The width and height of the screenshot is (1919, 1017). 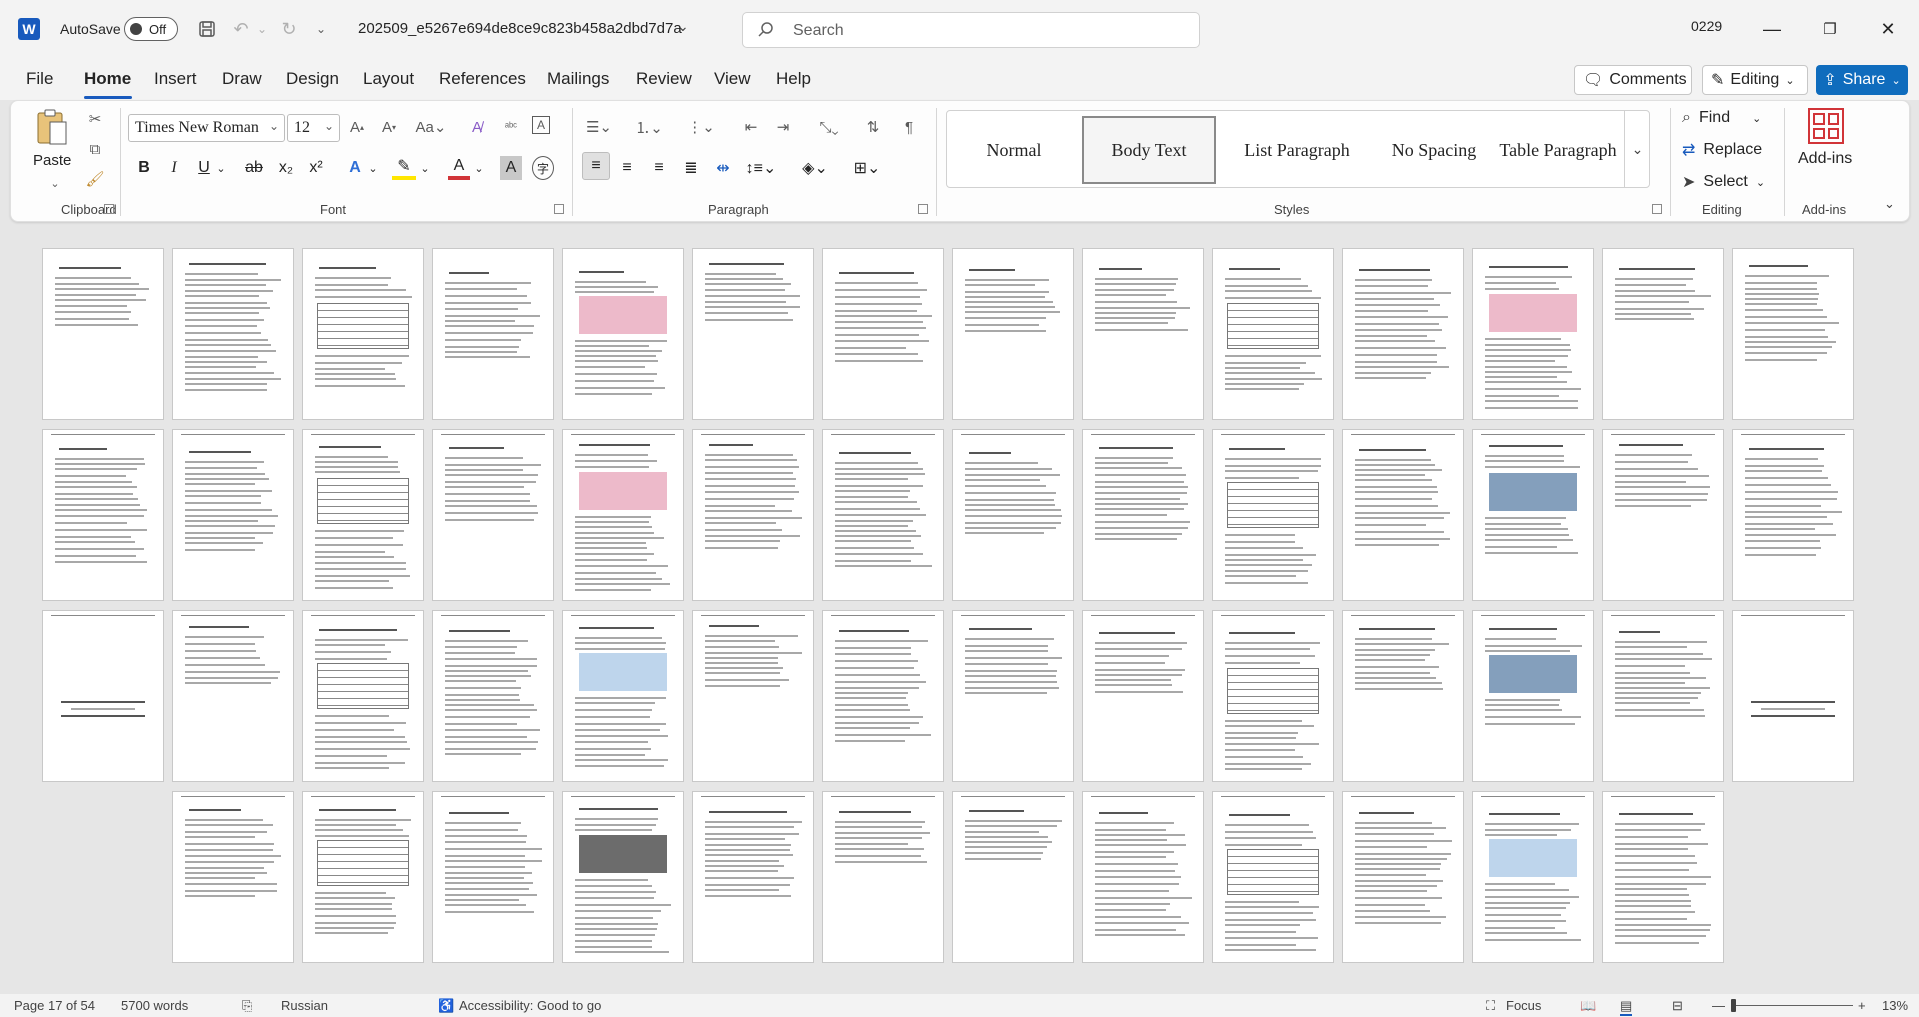 I want to click on tab-design: Design, so click(x=312, y=79).